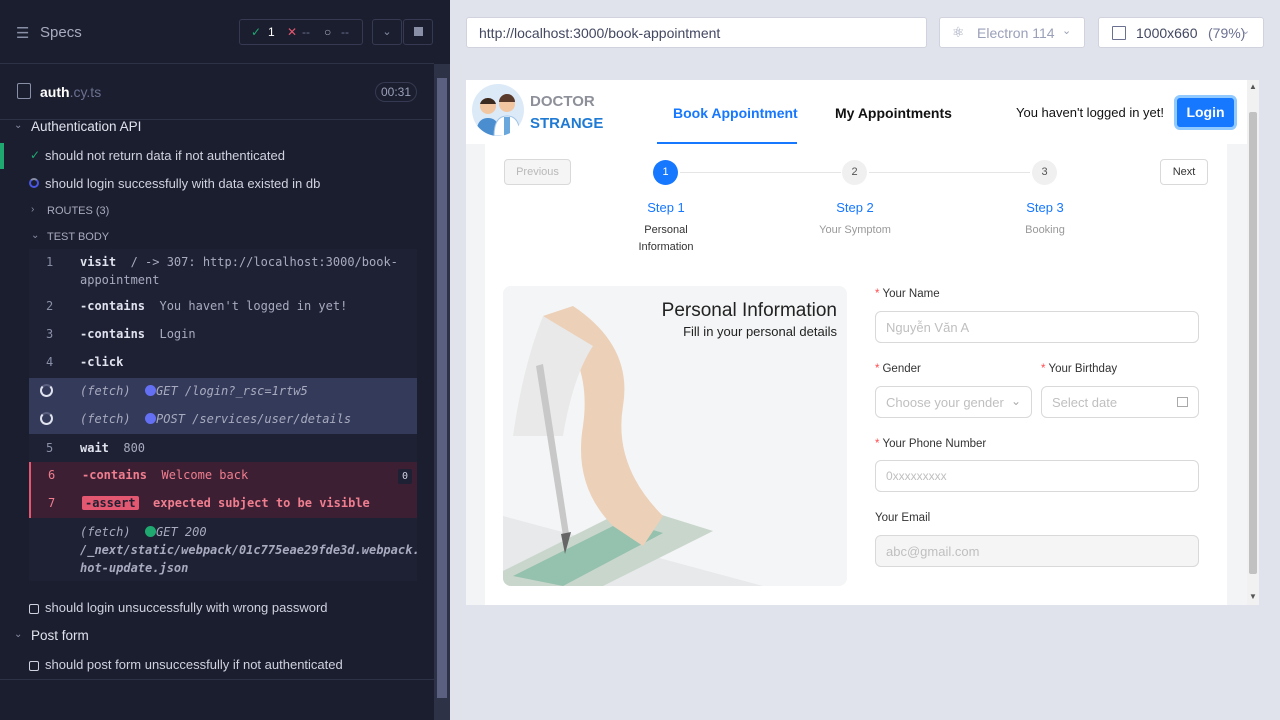 The width and height of the screenshot is (1280, 720). Describe the element at coordinates (217, 679) in the screenshot. I see `divider` at that location.